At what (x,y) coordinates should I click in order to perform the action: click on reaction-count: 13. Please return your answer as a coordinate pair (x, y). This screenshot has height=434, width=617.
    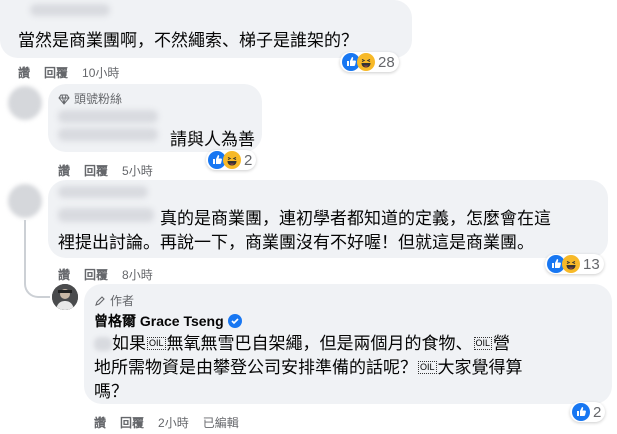
    Looking at the image, I should click on (591, 264).